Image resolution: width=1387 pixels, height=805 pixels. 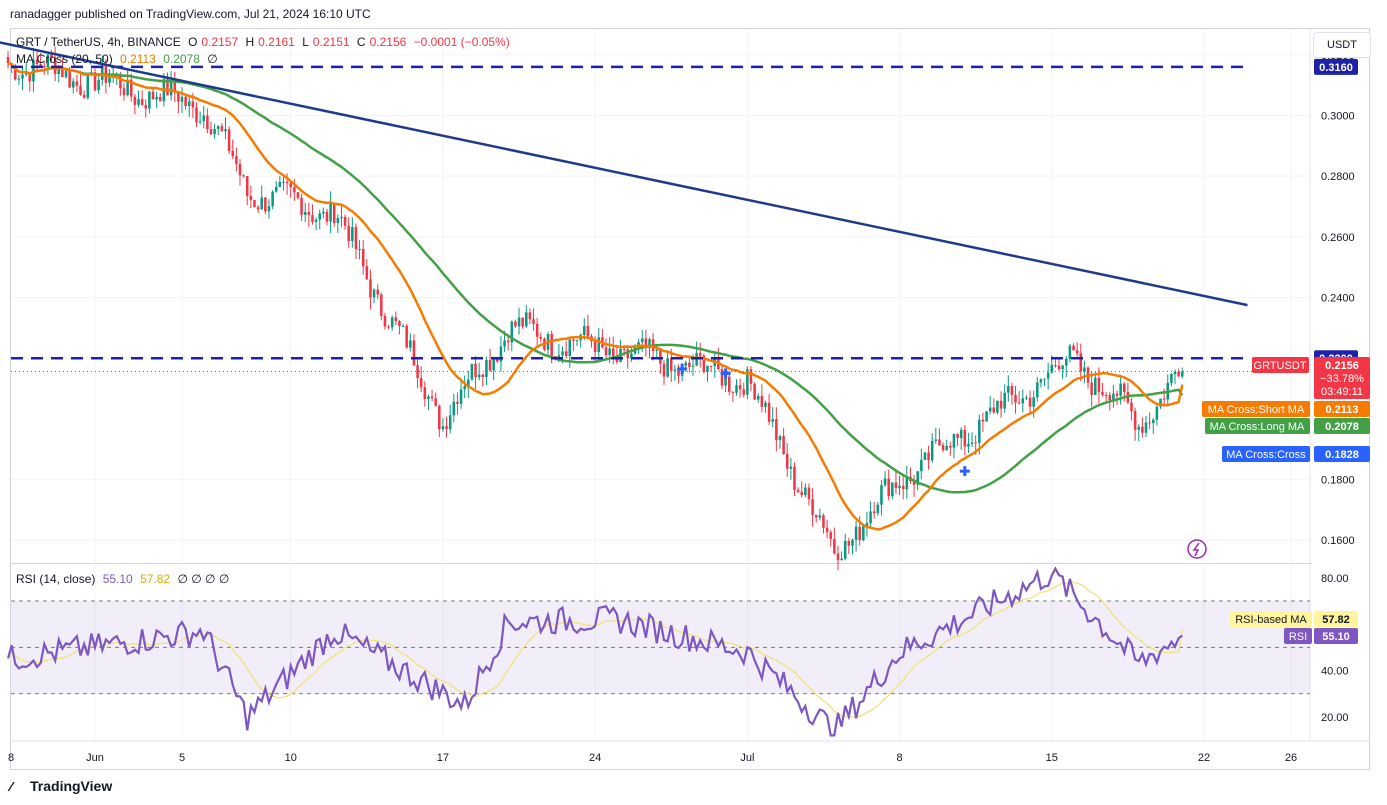 What do you see at coordinates (388, 42) in the screenshot?
I see `close-value: 0.2156` at bounding box center [388, 42].